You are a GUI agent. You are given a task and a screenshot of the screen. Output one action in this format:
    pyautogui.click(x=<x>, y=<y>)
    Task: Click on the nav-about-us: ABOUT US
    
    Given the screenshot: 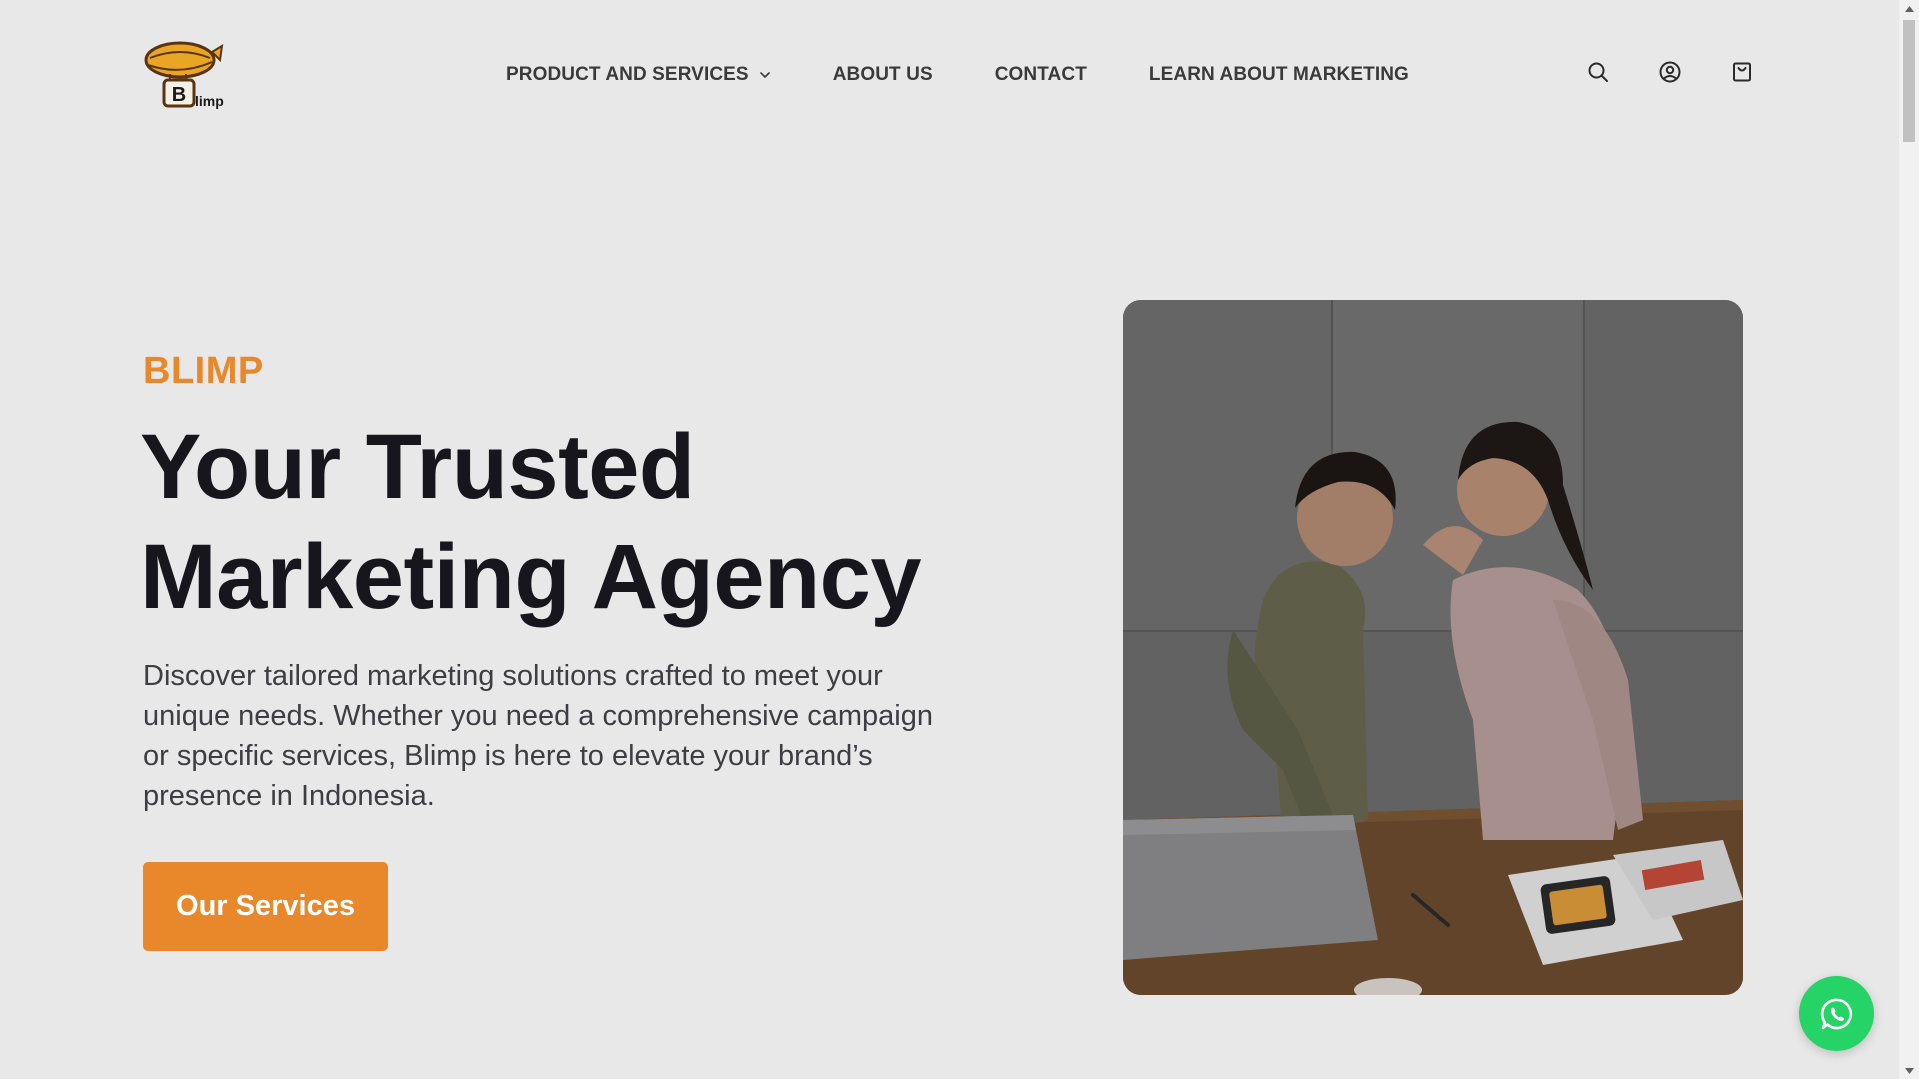 What is the action you would take?
    pyautogui.click(x=883, y=75)
    